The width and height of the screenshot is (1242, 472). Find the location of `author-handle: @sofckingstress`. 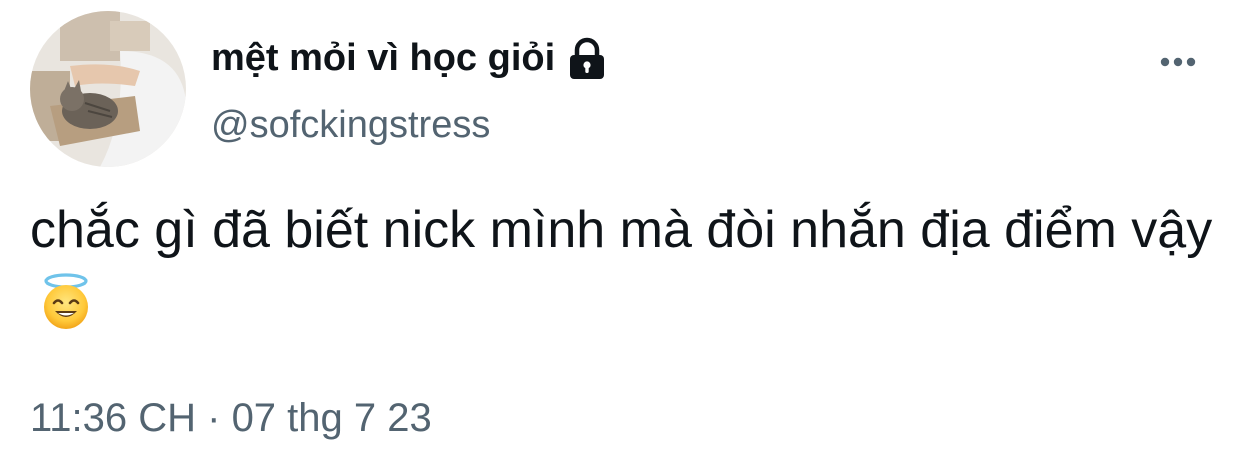

author-handle: @sofckingstress is located at coordinates (350, 125).